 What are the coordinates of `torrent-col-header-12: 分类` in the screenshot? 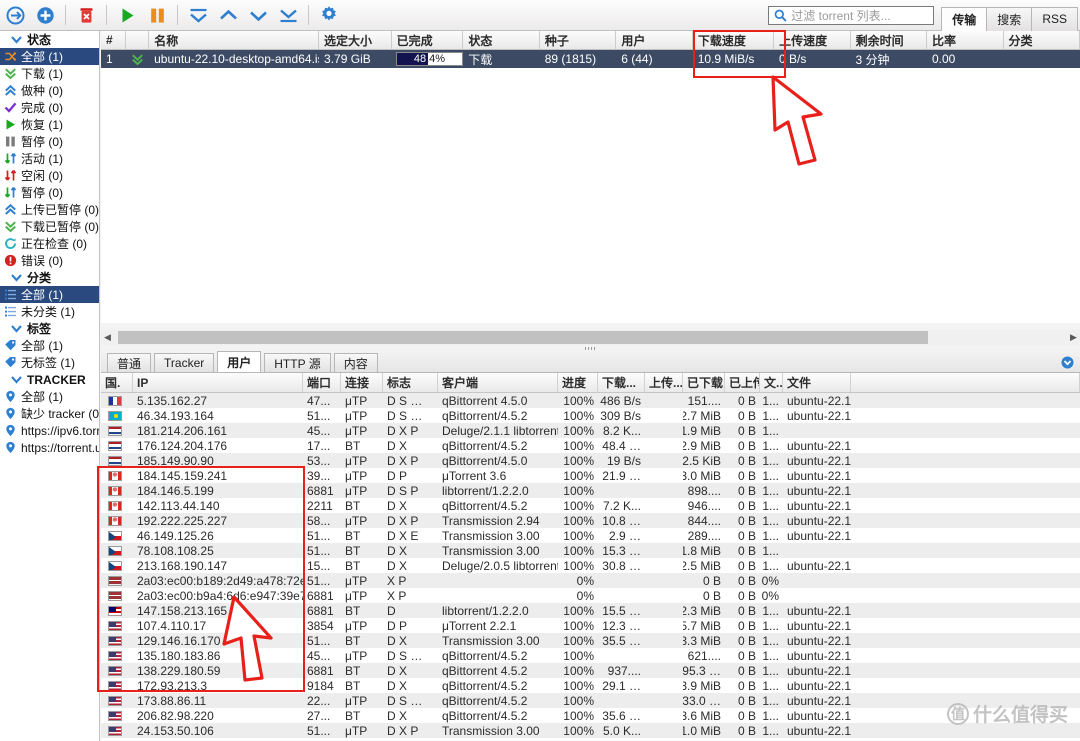 It's located at (1042, 40).